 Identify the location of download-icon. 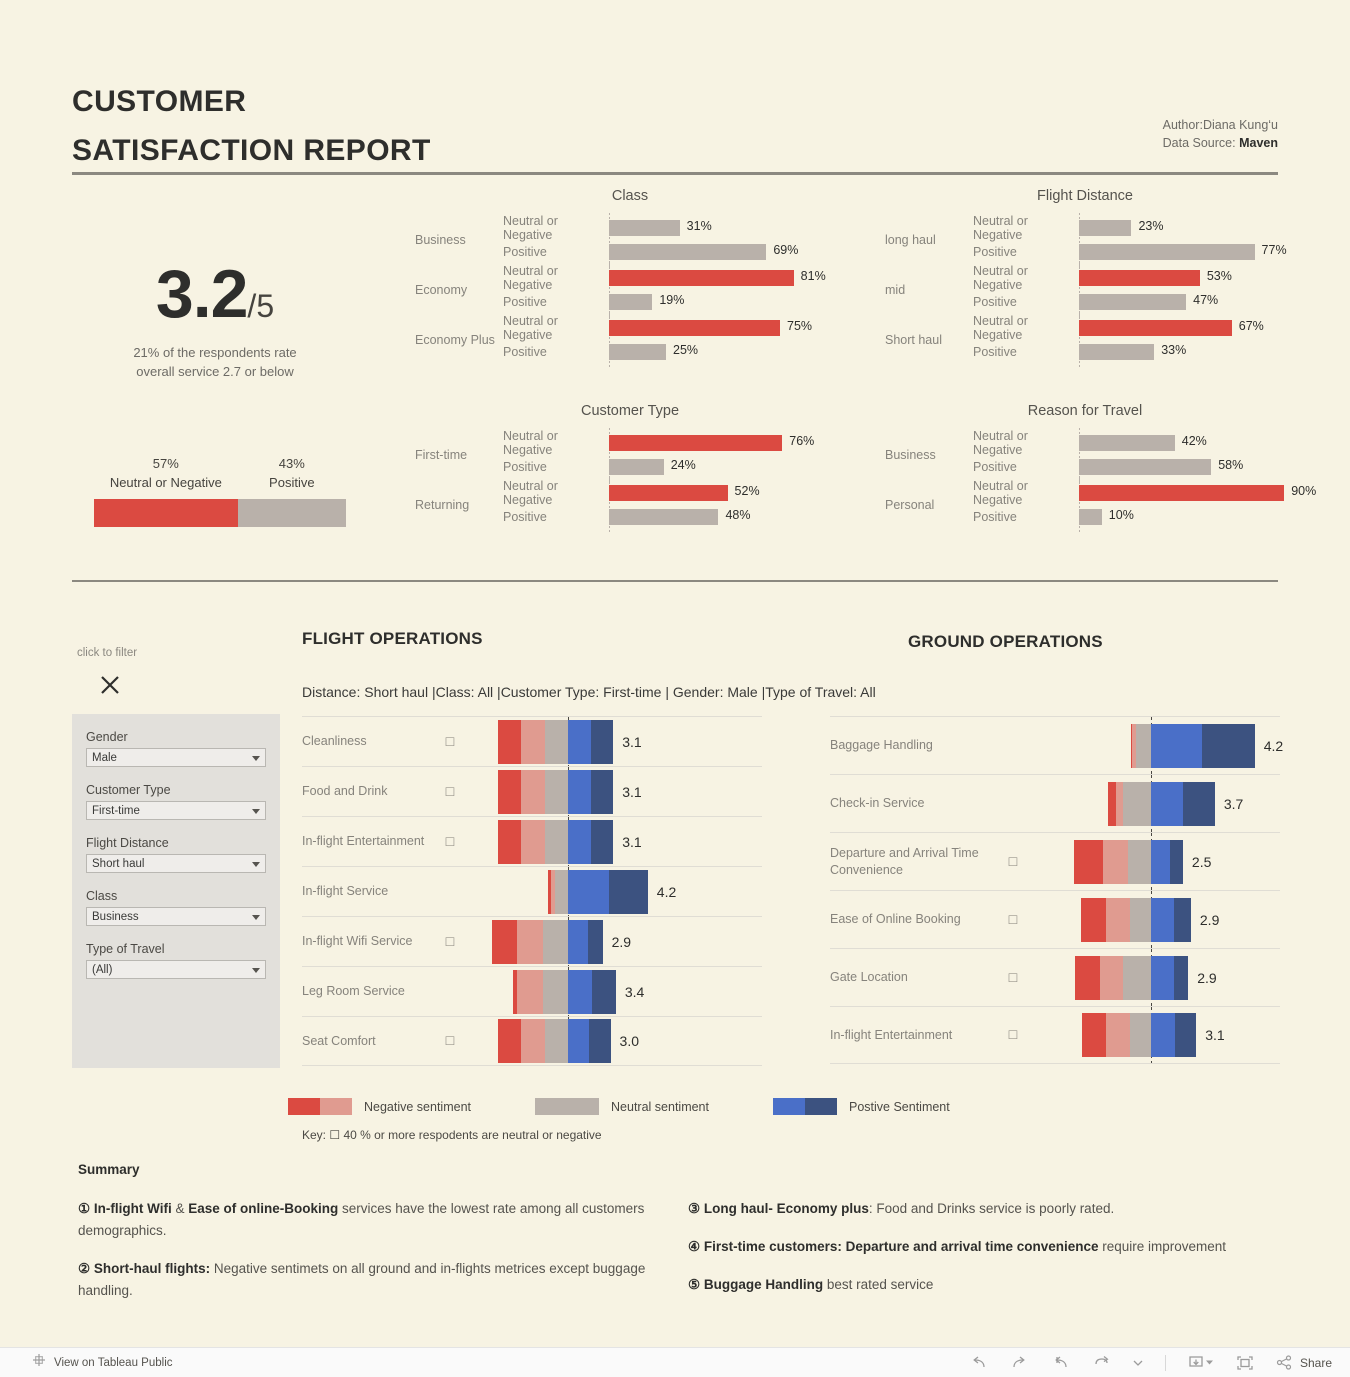
(1201, 1363).